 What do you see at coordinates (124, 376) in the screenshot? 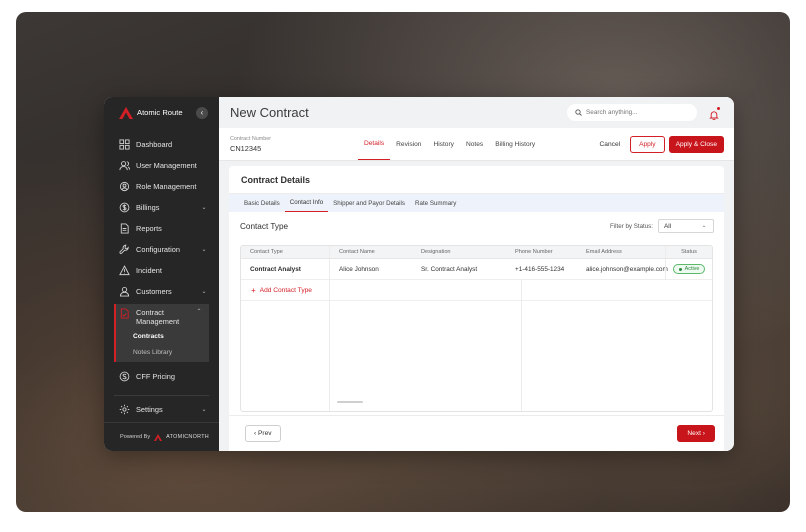
I see `pricing-icon` at bounding box center [124, 376].